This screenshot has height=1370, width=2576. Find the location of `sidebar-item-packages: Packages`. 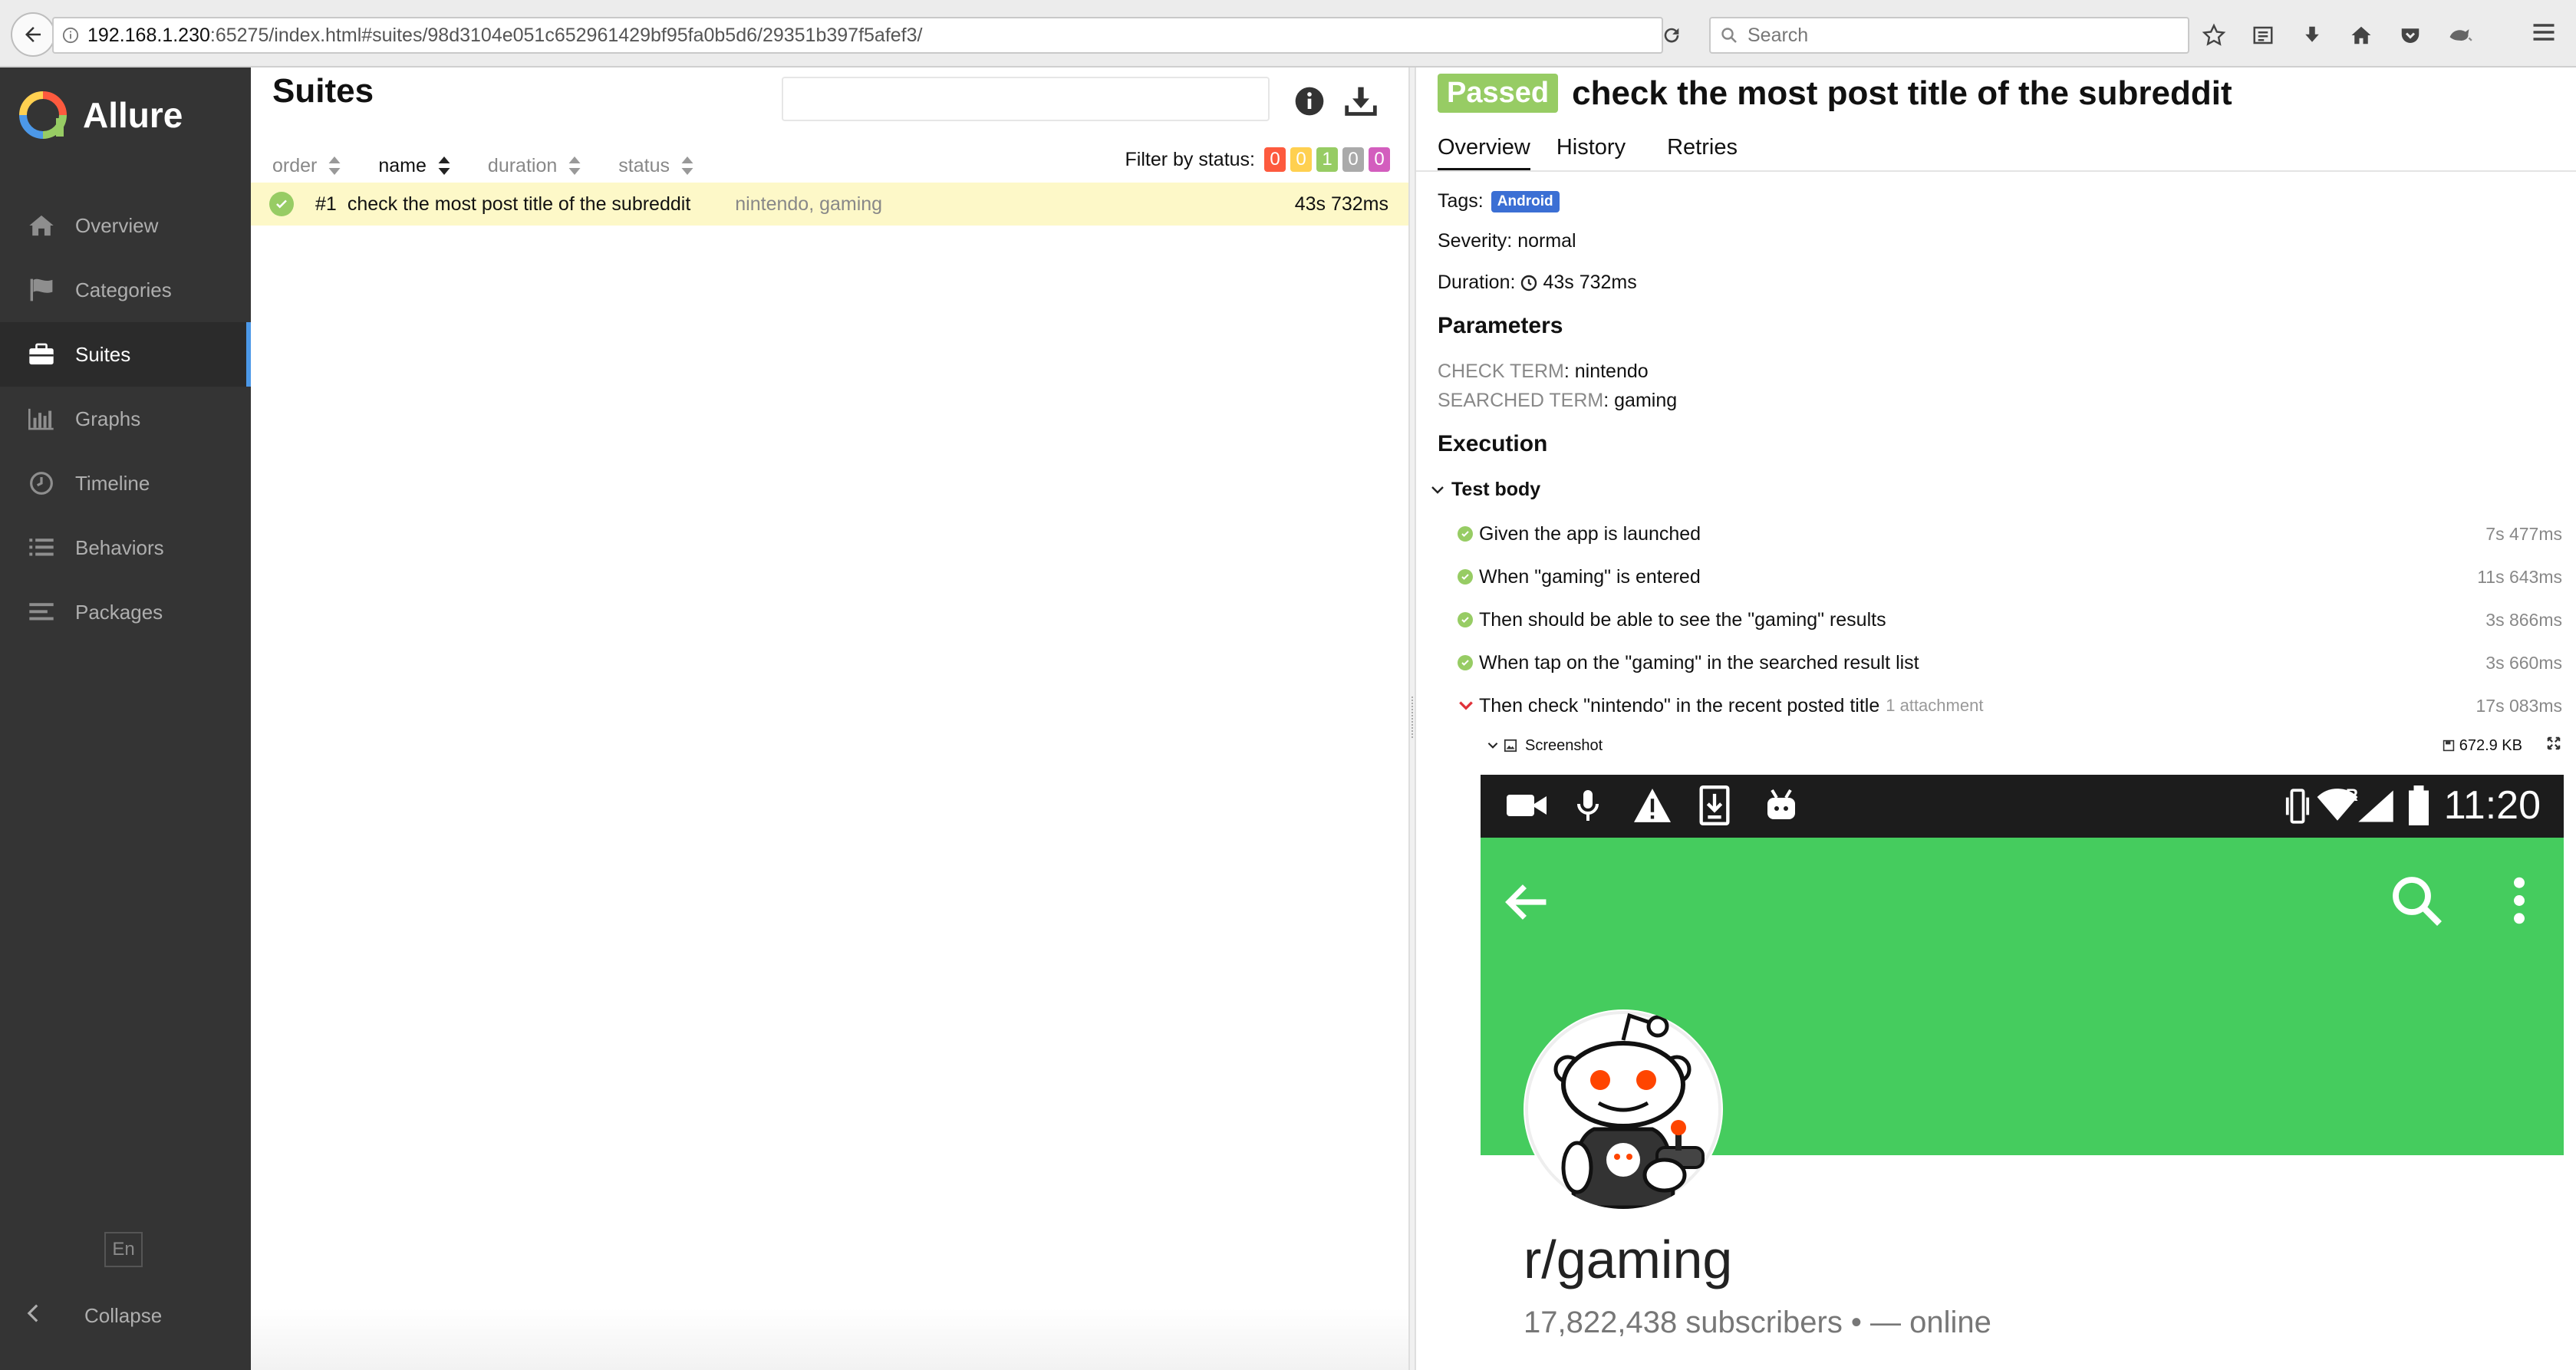

sidebar-item-packages: Packages is located at coordinates (125, 612).